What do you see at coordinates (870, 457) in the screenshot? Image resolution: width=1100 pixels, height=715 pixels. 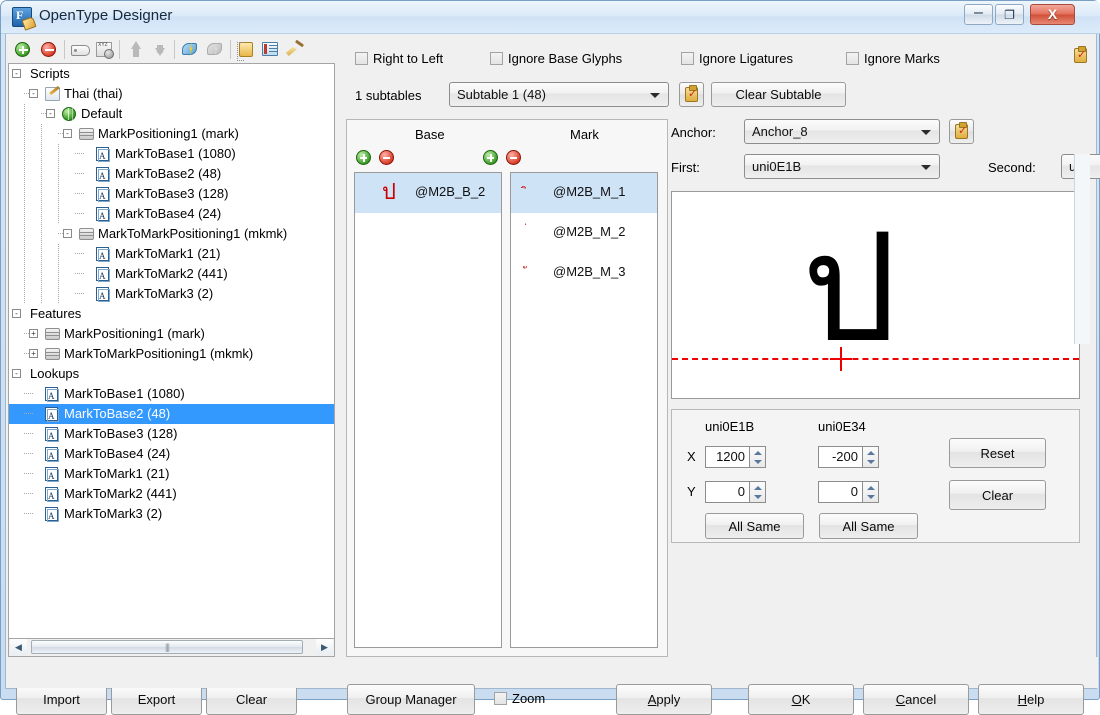 I see `second-x-stepper` at bounding box center [870, 457].